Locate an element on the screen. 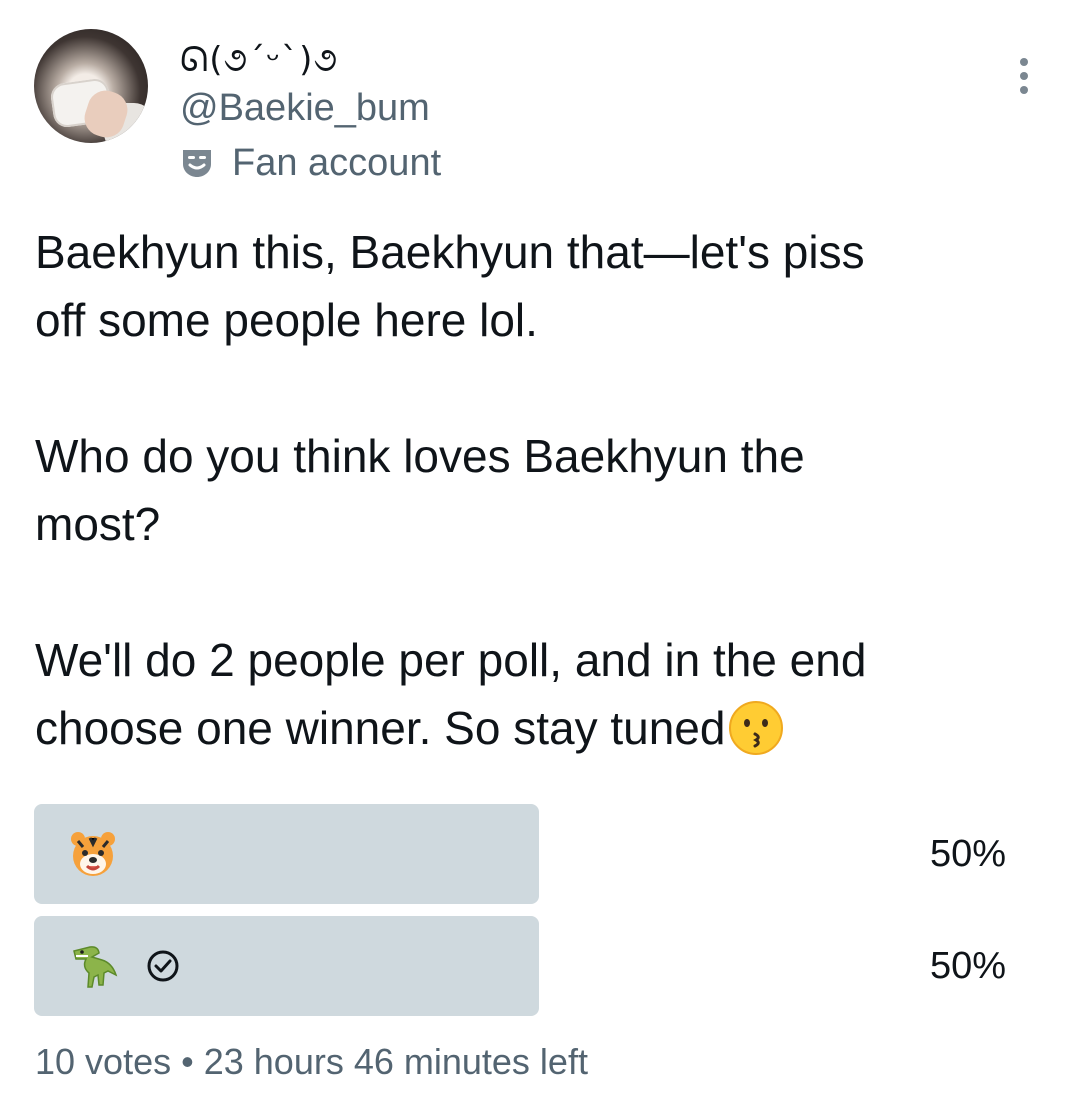 The image size is (1080, 1096). handle: @Baekie_bum is located at coordinates (305, 108).